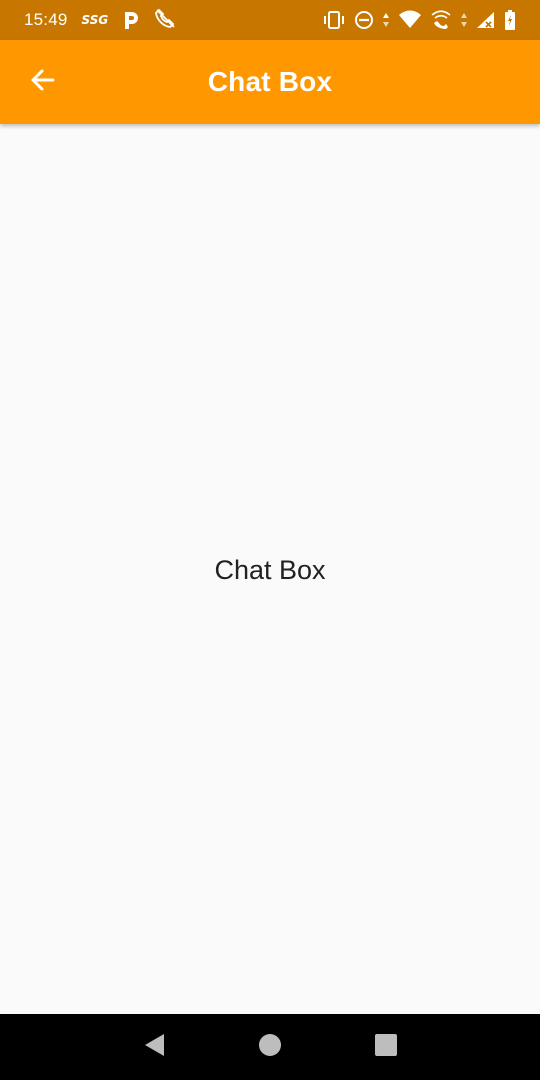  I want to click on nav-back-button, so click(154, 1047).